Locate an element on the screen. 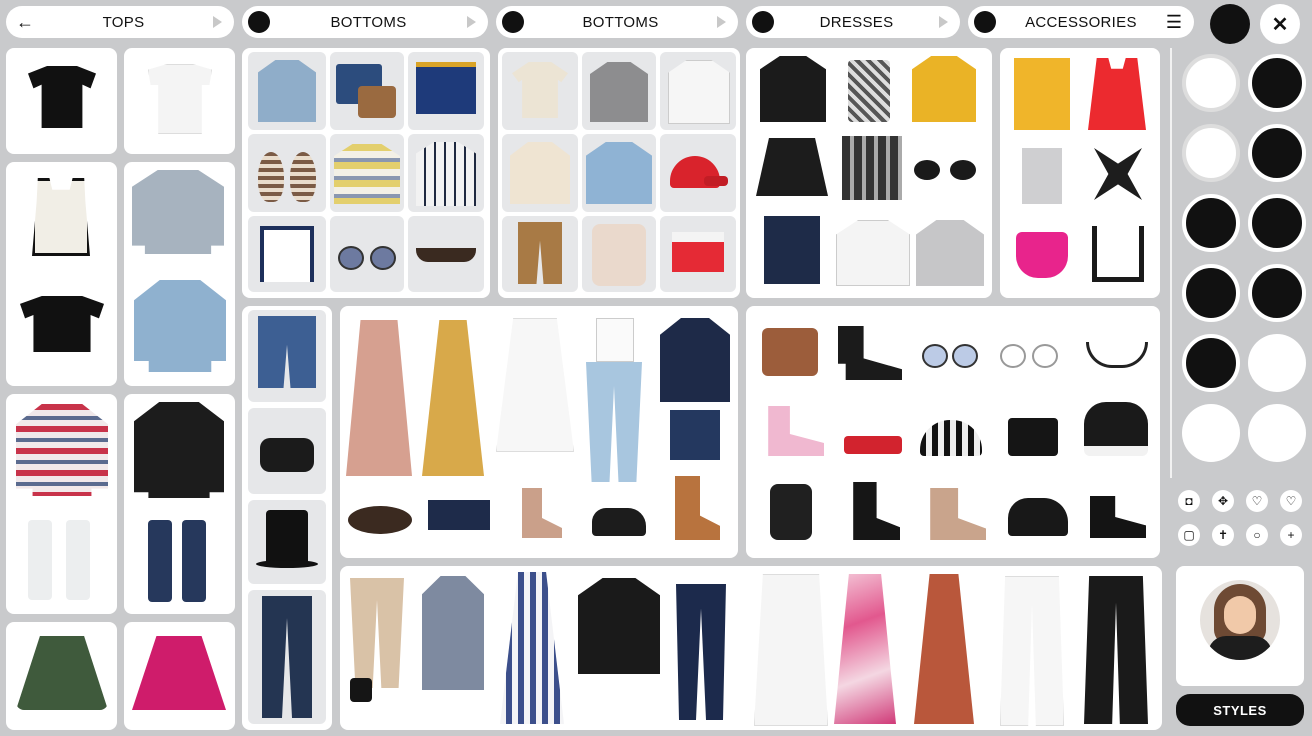 The image size is (1312, 736). red-cap-brim is located at coordinates (716, 181).